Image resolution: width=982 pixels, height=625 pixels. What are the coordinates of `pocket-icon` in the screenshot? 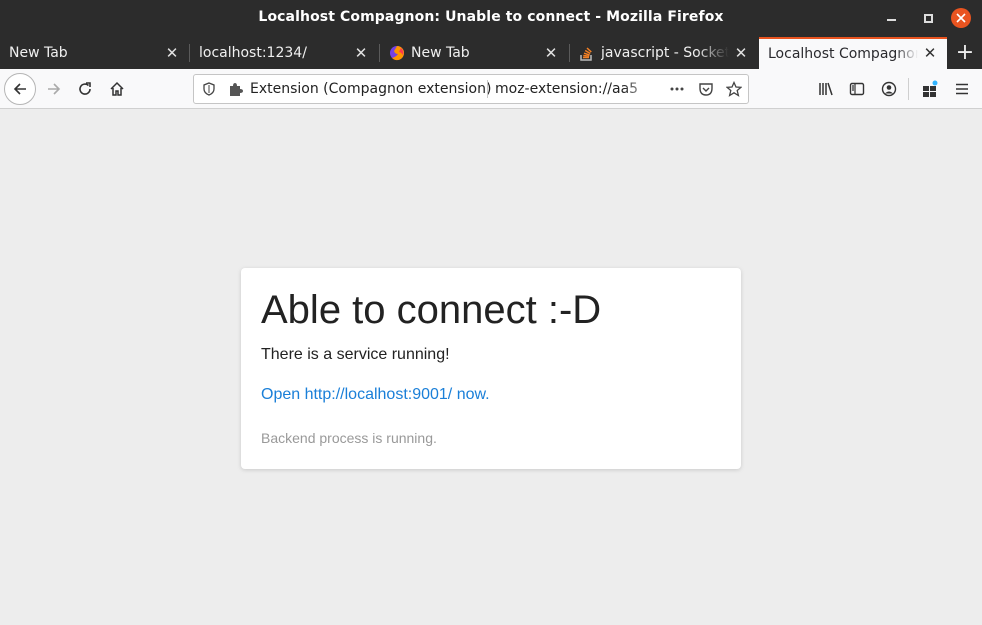 It's located at (706, 89).